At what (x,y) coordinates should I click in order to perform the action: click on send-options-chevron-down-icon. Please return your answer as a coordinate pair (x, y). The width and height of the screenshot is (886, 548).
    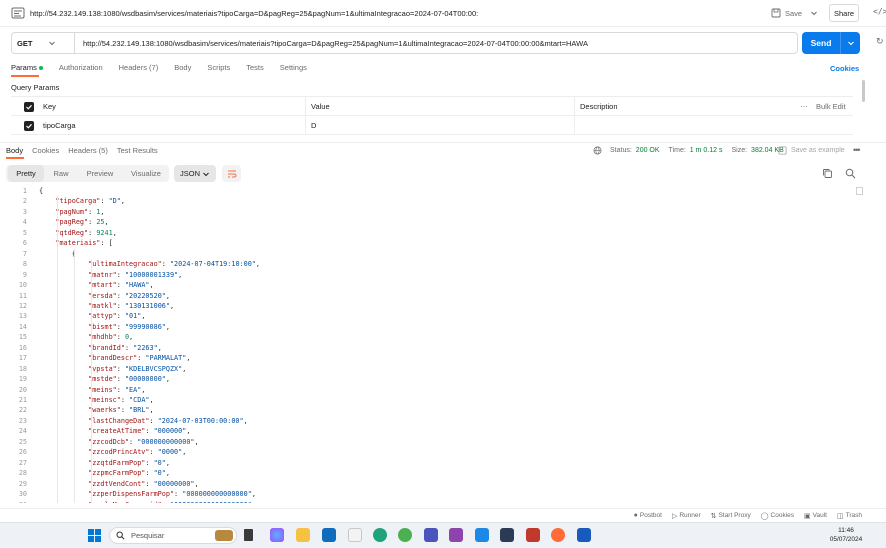
    Looking at the image, I should click on (850, 43).